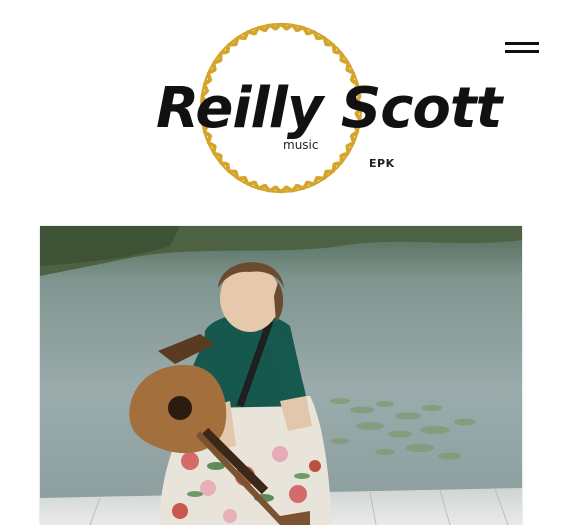  Describe the element at coordinates (382, 163) in the screenshot. I see `logo-epk-tag: EPK` at that location.